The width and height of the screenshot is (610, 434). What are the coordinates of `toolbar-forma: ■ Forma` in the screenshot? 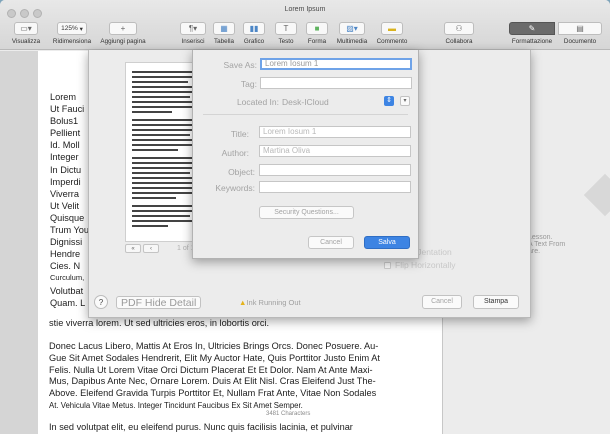 It's located at (317, 33).